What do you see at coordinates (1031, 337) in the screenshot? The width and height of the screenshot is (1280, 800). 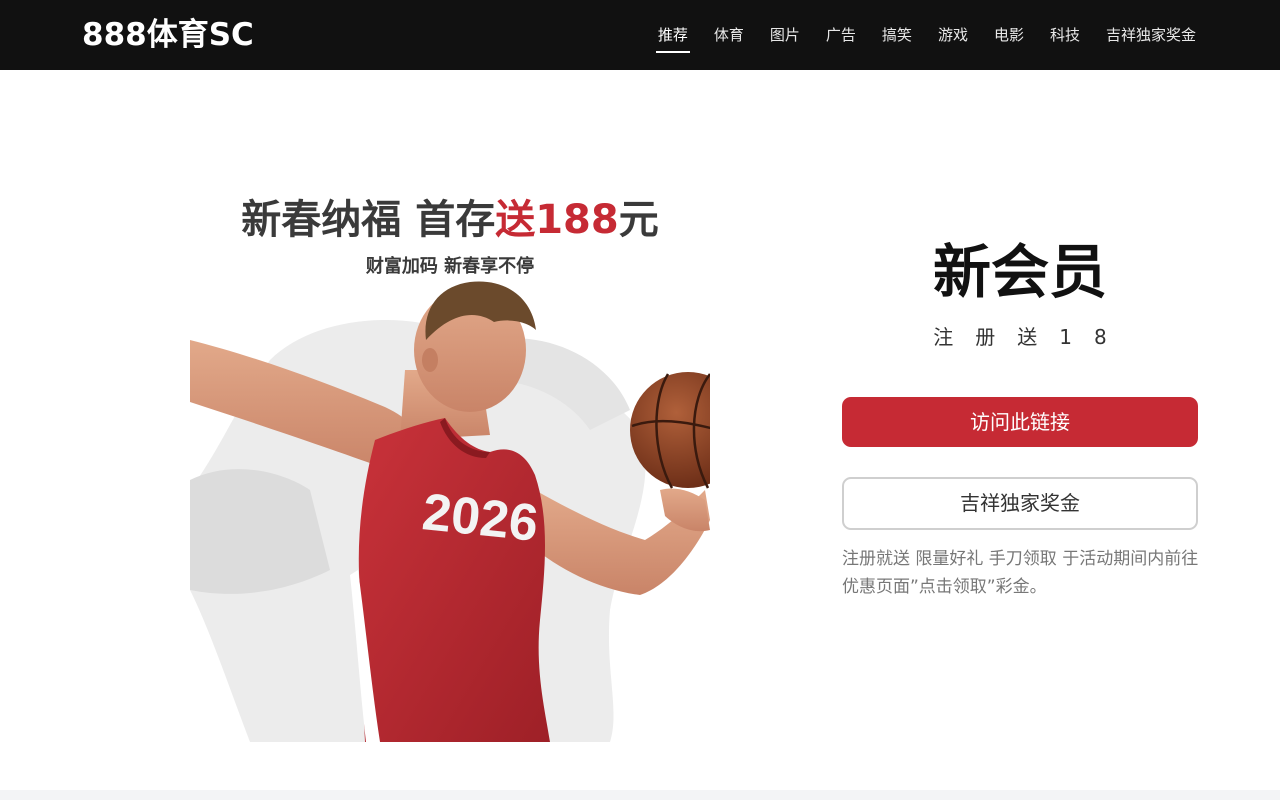 I see `member-subtitle: 注册送18` at bounding box center [1031, 337].